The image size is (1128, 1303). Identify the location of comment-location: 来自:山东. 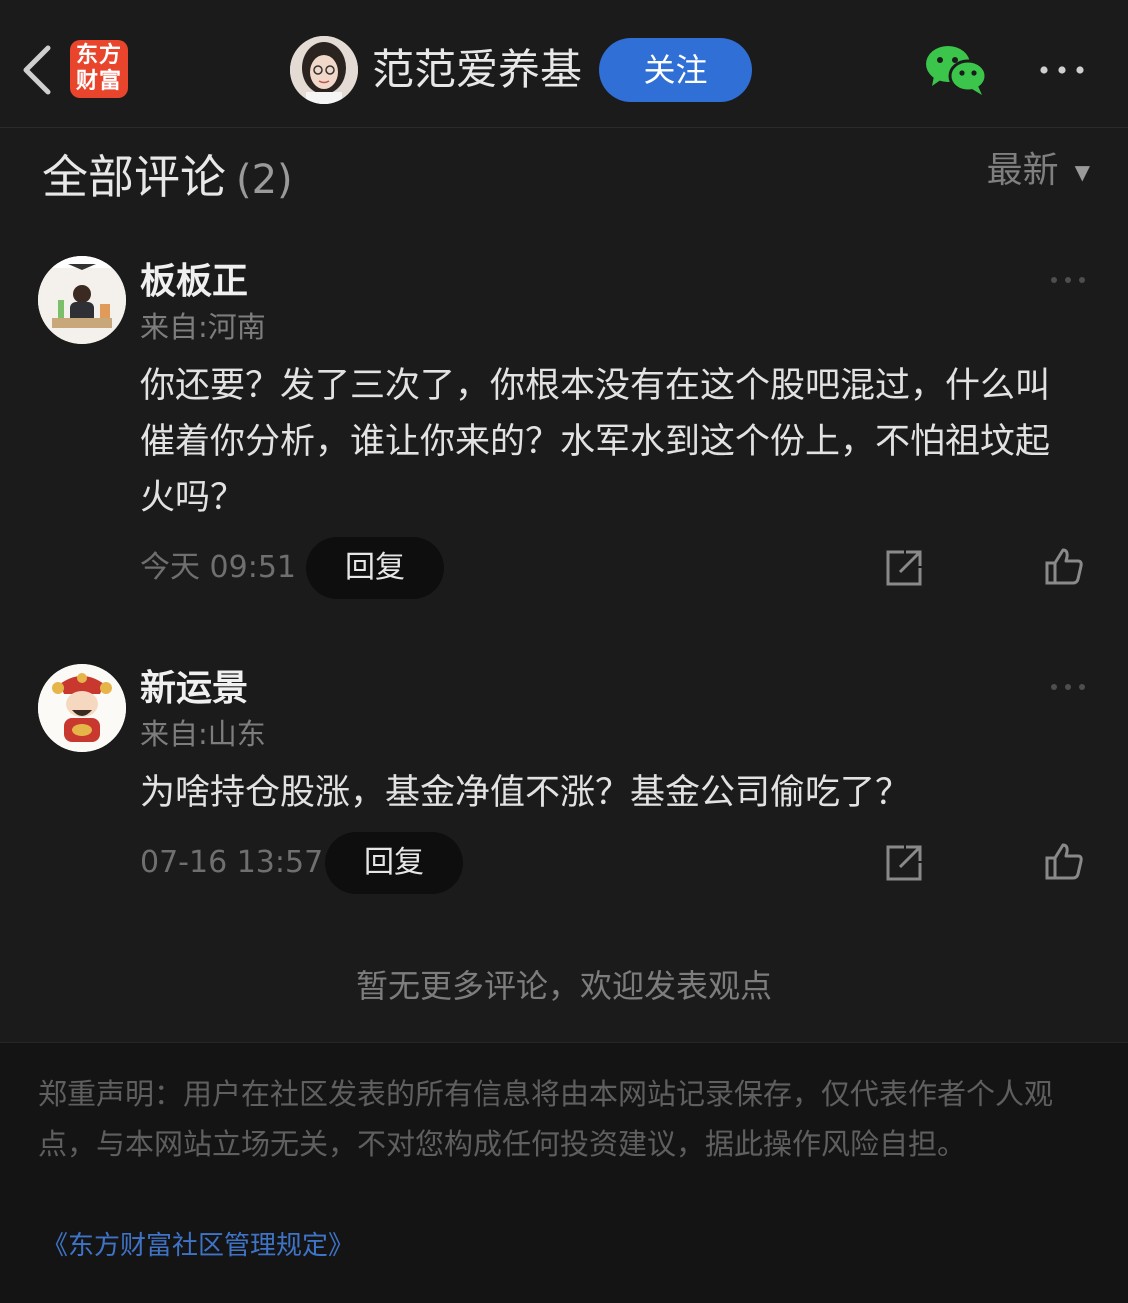
(203, 734).